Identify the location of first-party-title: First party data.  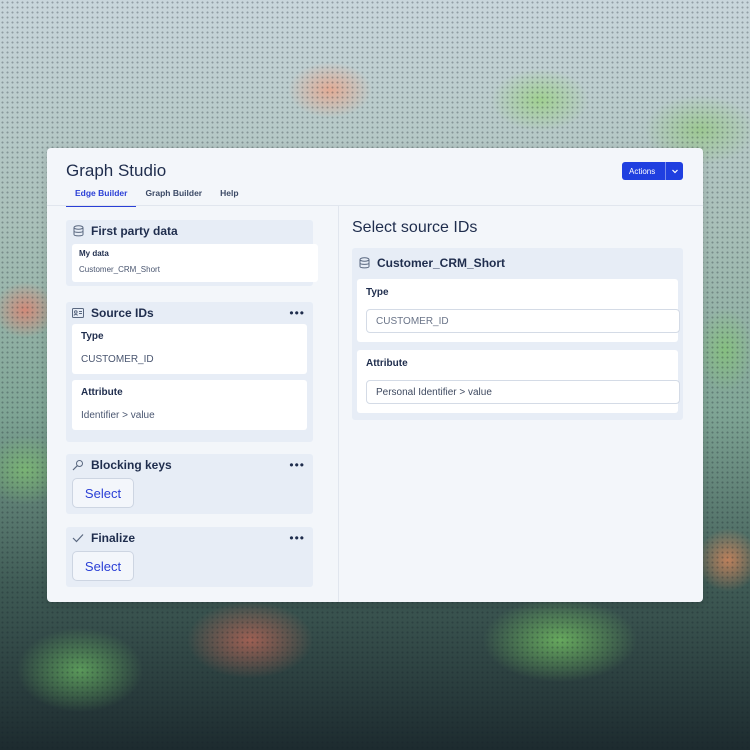
(134, 231).